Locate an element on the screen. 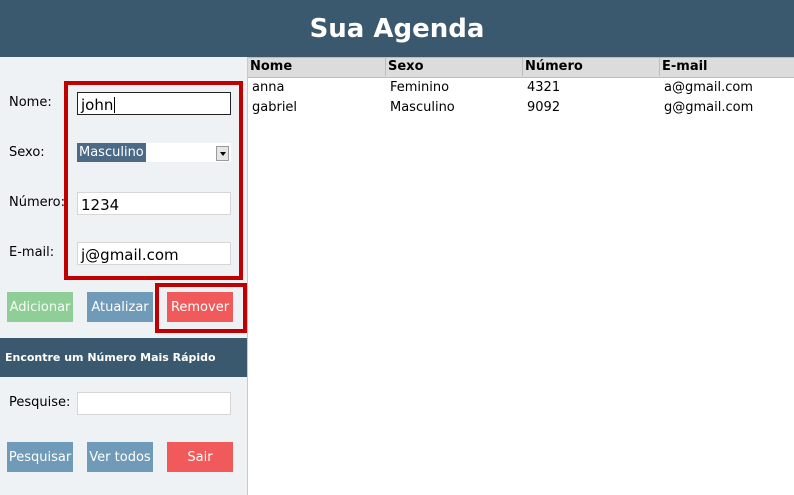 The width and height of the screenshot is (794, 495). atualizar-button: Atualizar is located at coordinates (120, 307).